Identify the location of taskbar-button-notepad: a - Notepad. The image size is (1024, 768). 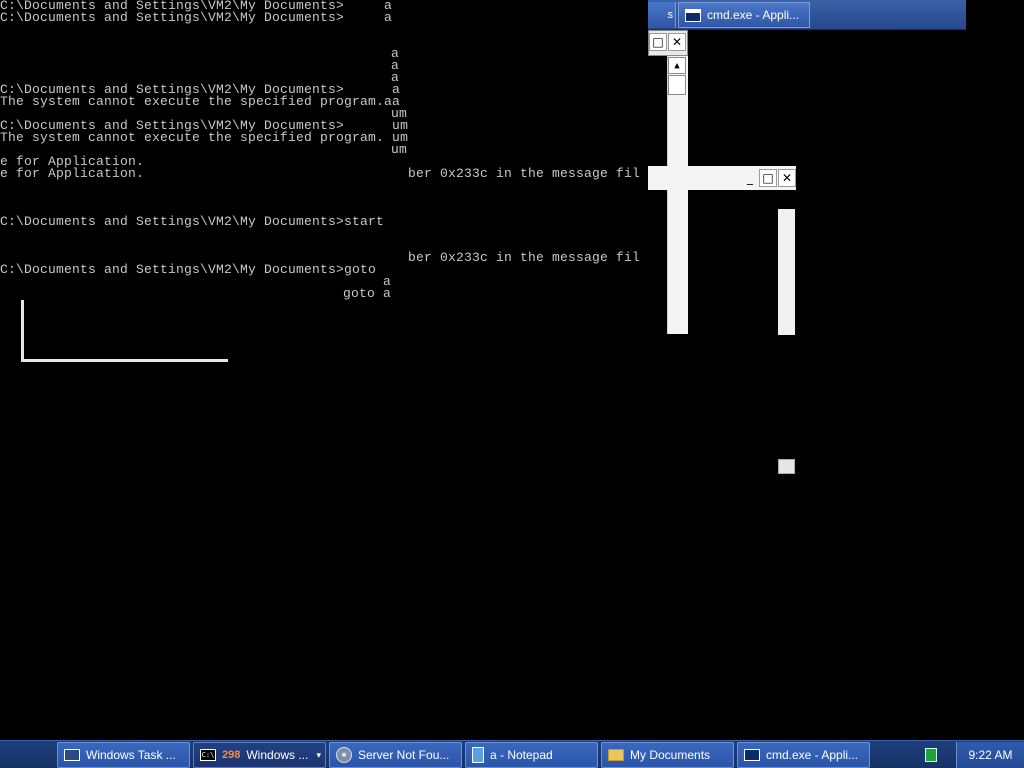
(531, 755).